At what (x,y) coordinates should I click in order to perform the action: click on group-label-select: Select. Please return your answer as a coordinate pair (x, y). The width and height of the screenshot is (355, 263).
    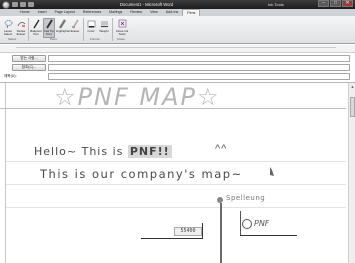
    Looking at the image, I should click on (12, 39).